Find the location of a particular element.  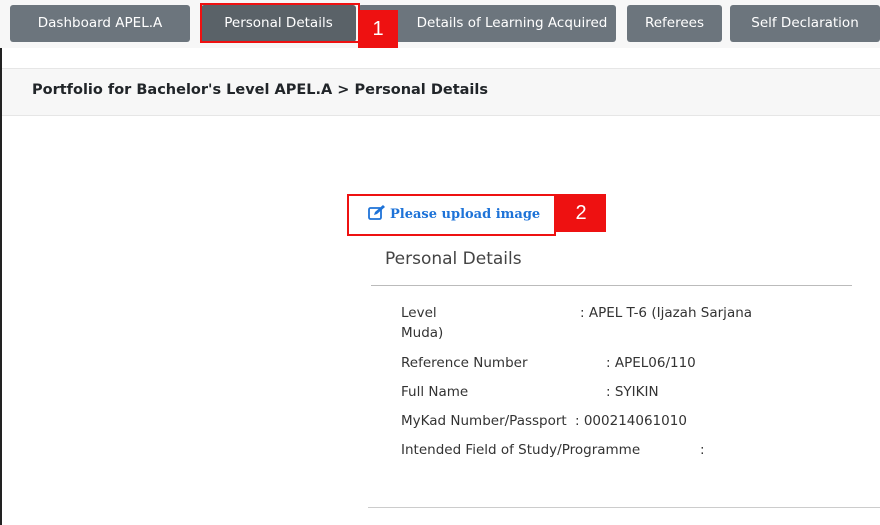

reference-number-value: : APEL06/110 is located at coordinates (651, 363).